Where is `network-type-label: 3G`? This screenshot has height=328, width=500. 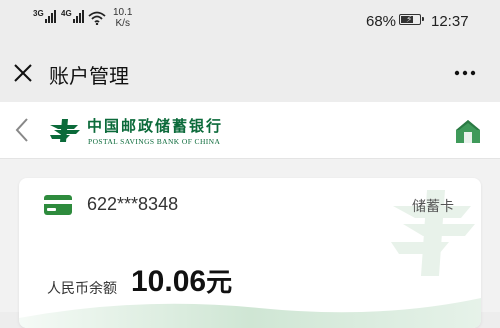
network-type-label: 3G is located at coordinates (38, 13).